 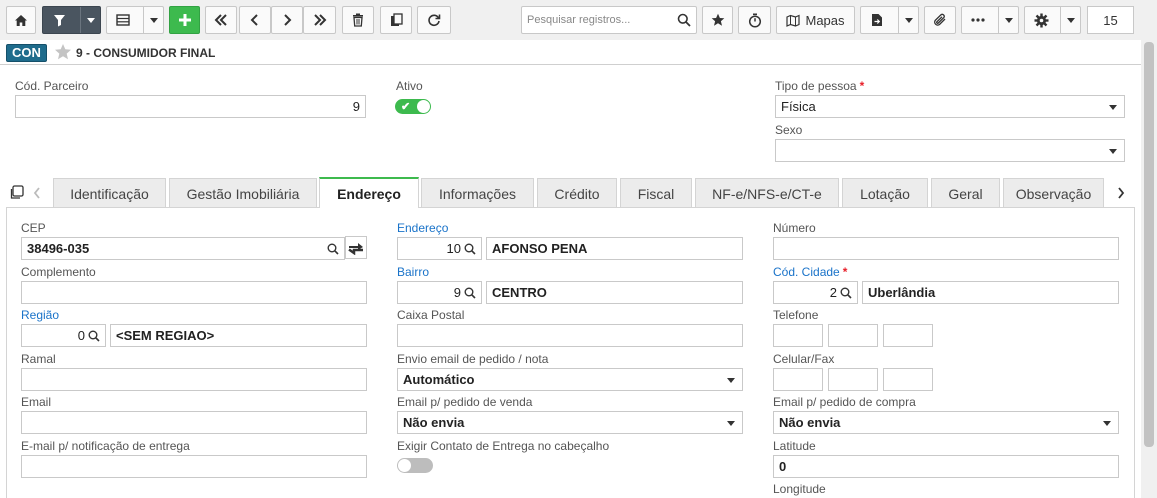 What do you see at coordinates (413, 106) in the screenshot?
I see `ativo-toggle: ✔` at bounding box center [413, 106].